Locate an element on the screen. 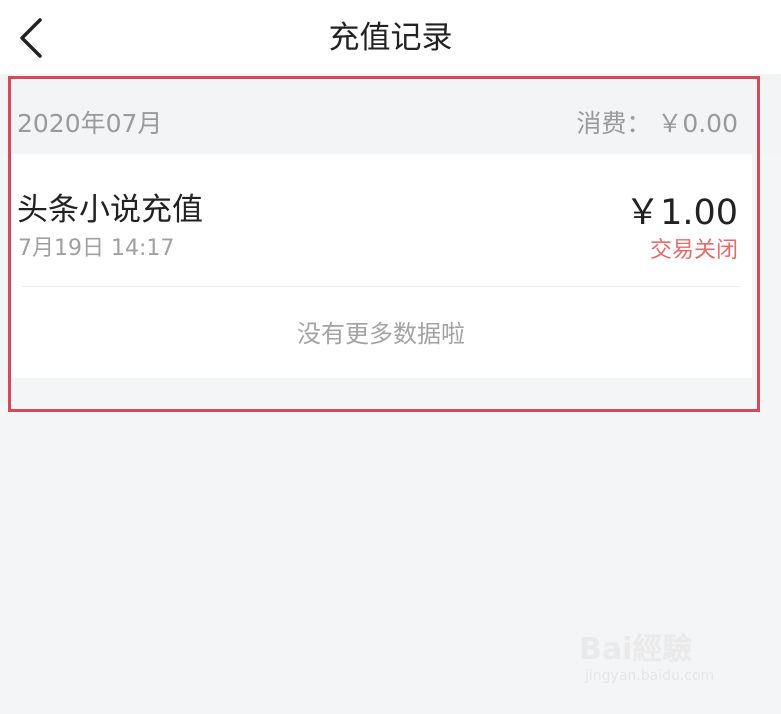 This screenshot has width=781, height=714. page-title: 充值记录 is located at coordinates (390, 38).